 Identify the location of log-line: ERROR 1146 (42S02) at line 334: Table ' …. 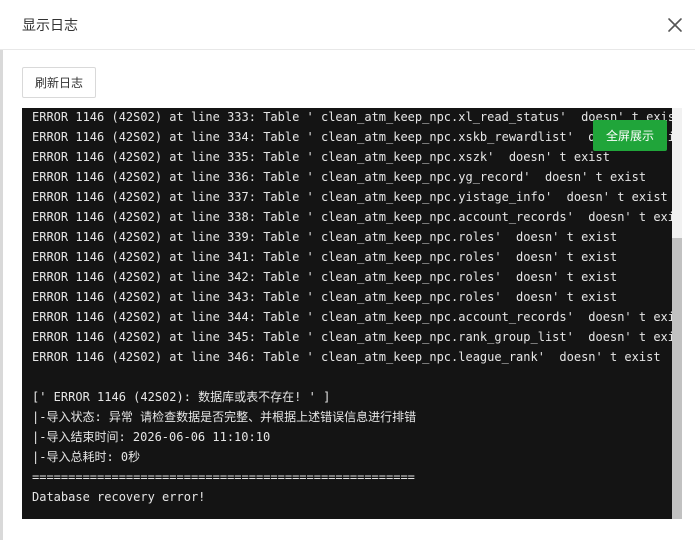
(352, 137).